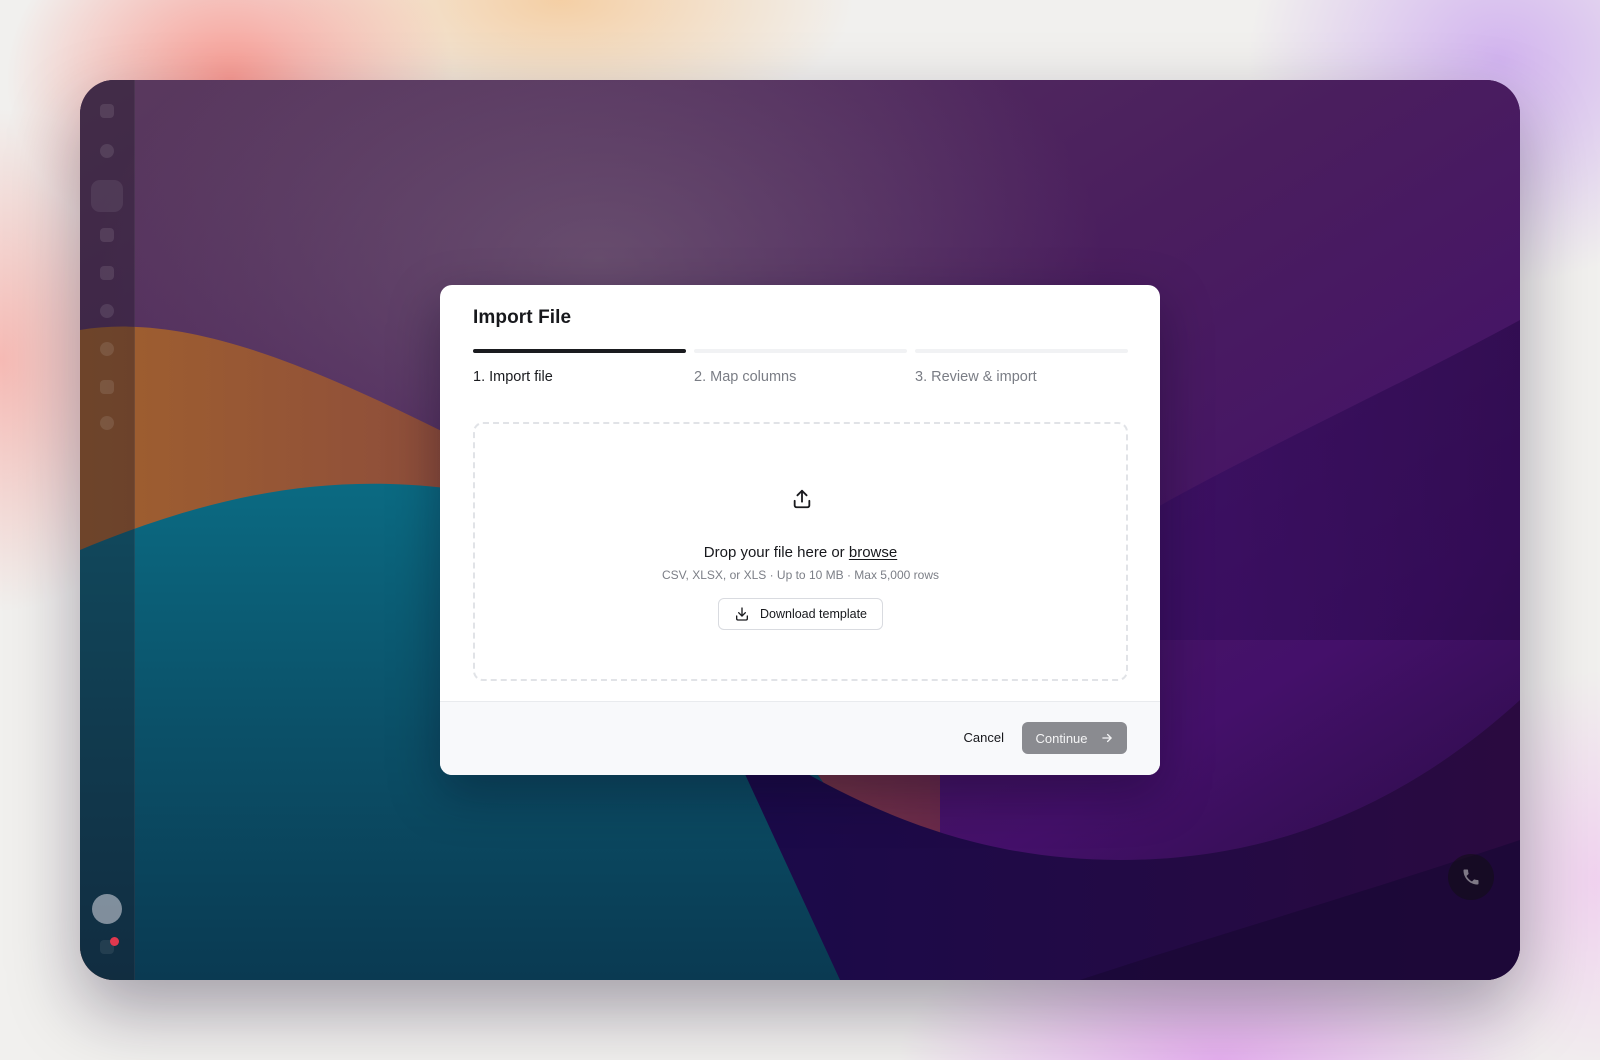 The image size is (1600, 1060). Describe the element at coordinates (513, 377) in the screenshot. I see `step-label: 1. Import file` at that location.